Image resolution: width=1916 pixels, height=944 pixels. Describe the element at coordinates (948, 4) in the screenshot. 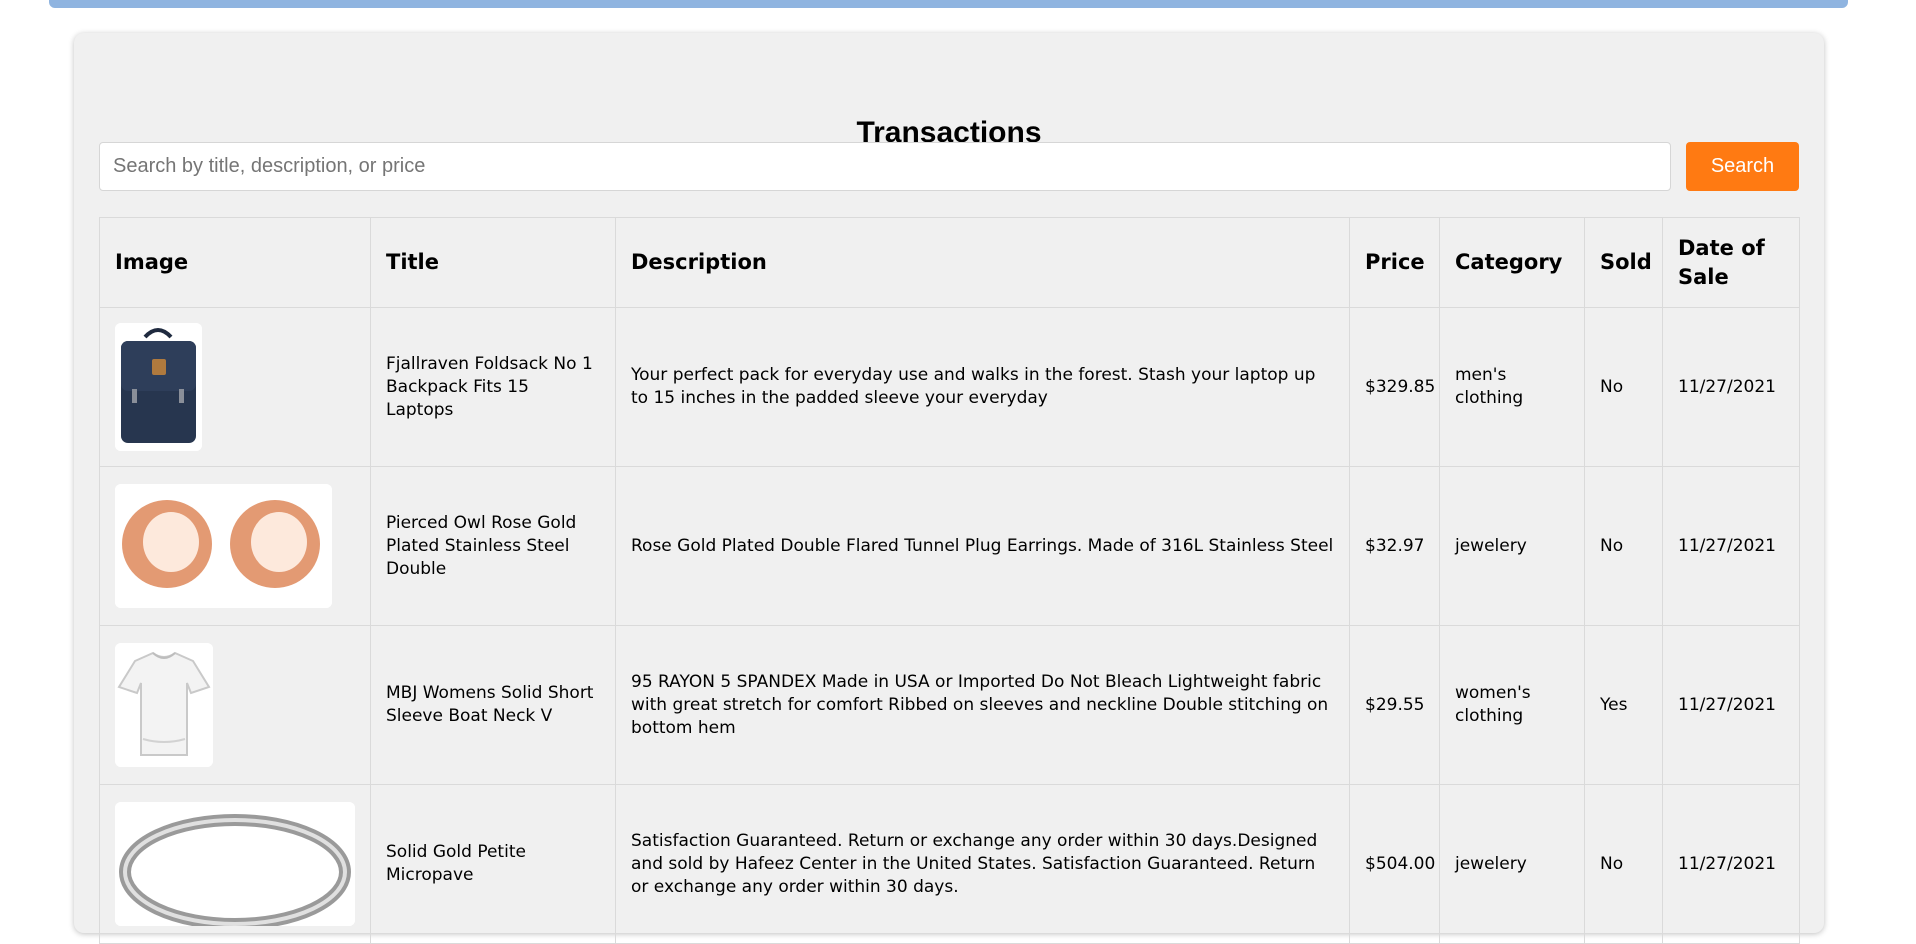

I see `top-header-bar` at that location.